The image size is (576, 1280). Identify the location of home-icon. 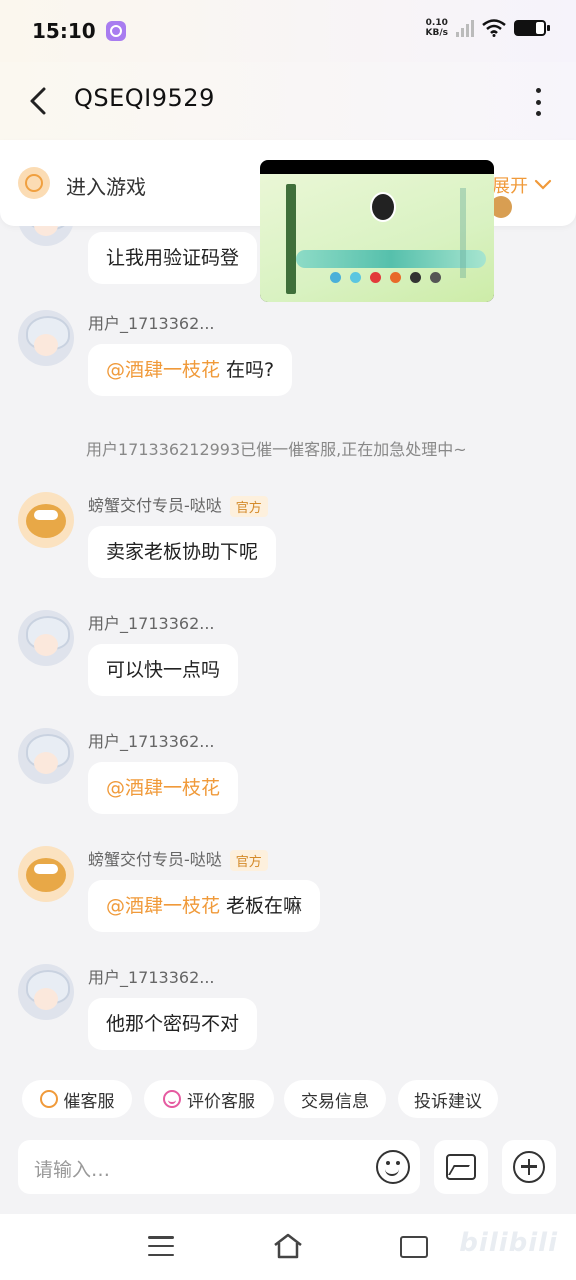
(288, 1246).